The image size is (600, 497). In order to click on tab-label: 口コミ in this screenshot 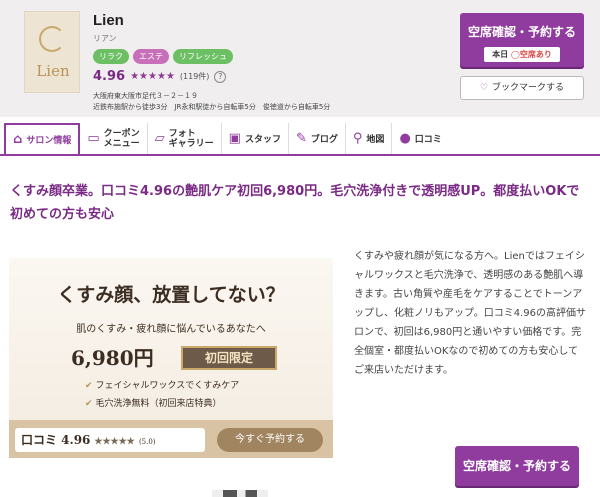, I will do `click(428, 140)`.